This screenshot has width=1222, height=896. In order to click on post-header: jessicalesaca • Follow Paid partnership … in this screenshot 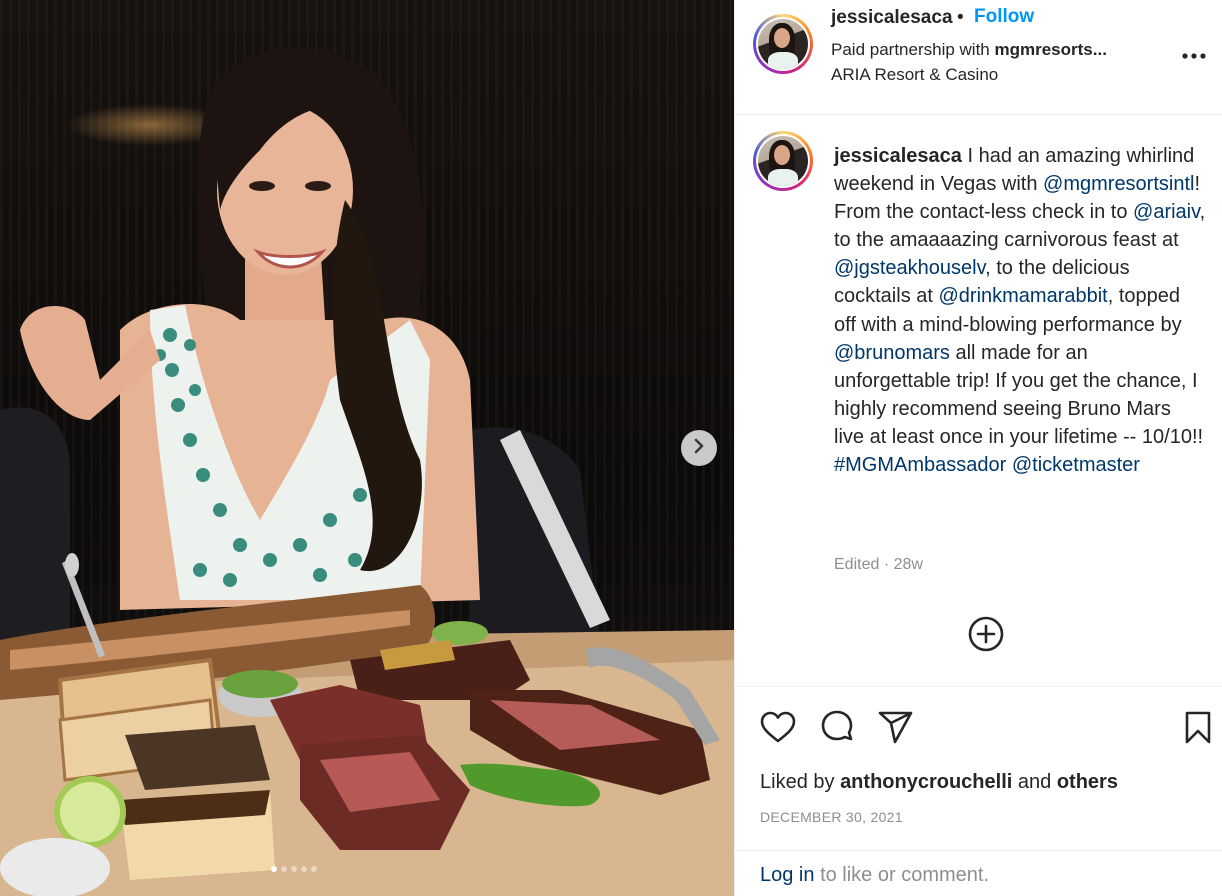, I will do `click(978, 57)`.